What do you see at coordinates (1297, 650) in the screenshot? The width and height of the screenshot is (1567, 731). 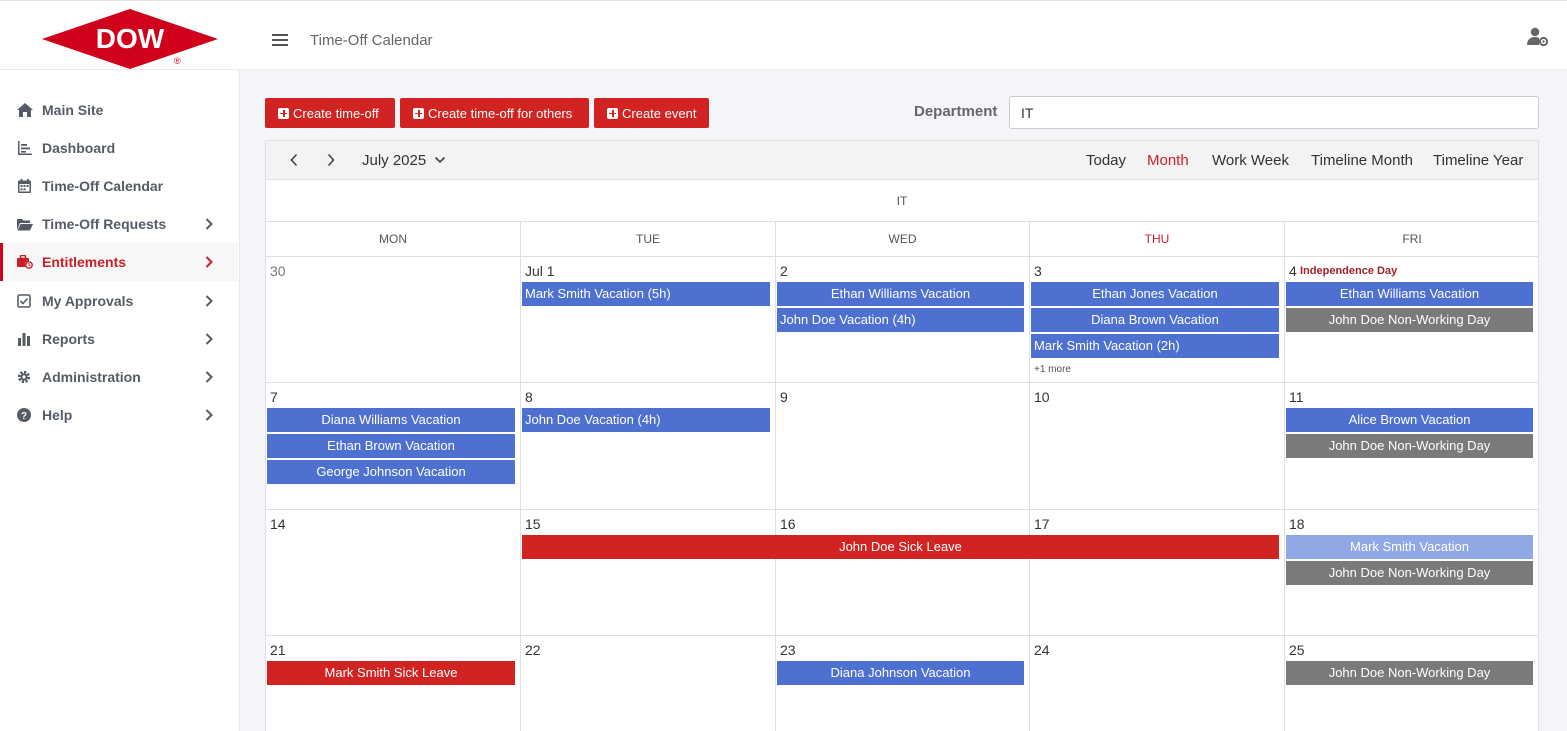 I see `day-number: 25` at bounding box center [1297, 650].